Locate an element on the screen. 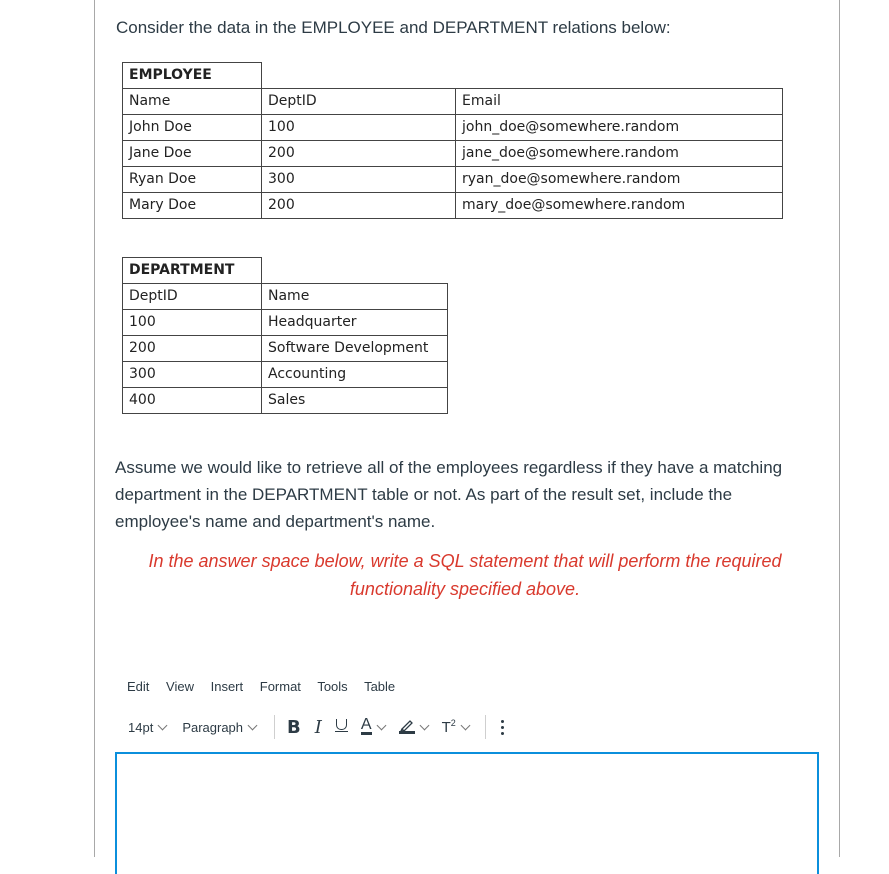 The width and height of the screenshot is (889, 874). table-cell: mary_doe@somewhere.random is located at coordinates (619, 205).